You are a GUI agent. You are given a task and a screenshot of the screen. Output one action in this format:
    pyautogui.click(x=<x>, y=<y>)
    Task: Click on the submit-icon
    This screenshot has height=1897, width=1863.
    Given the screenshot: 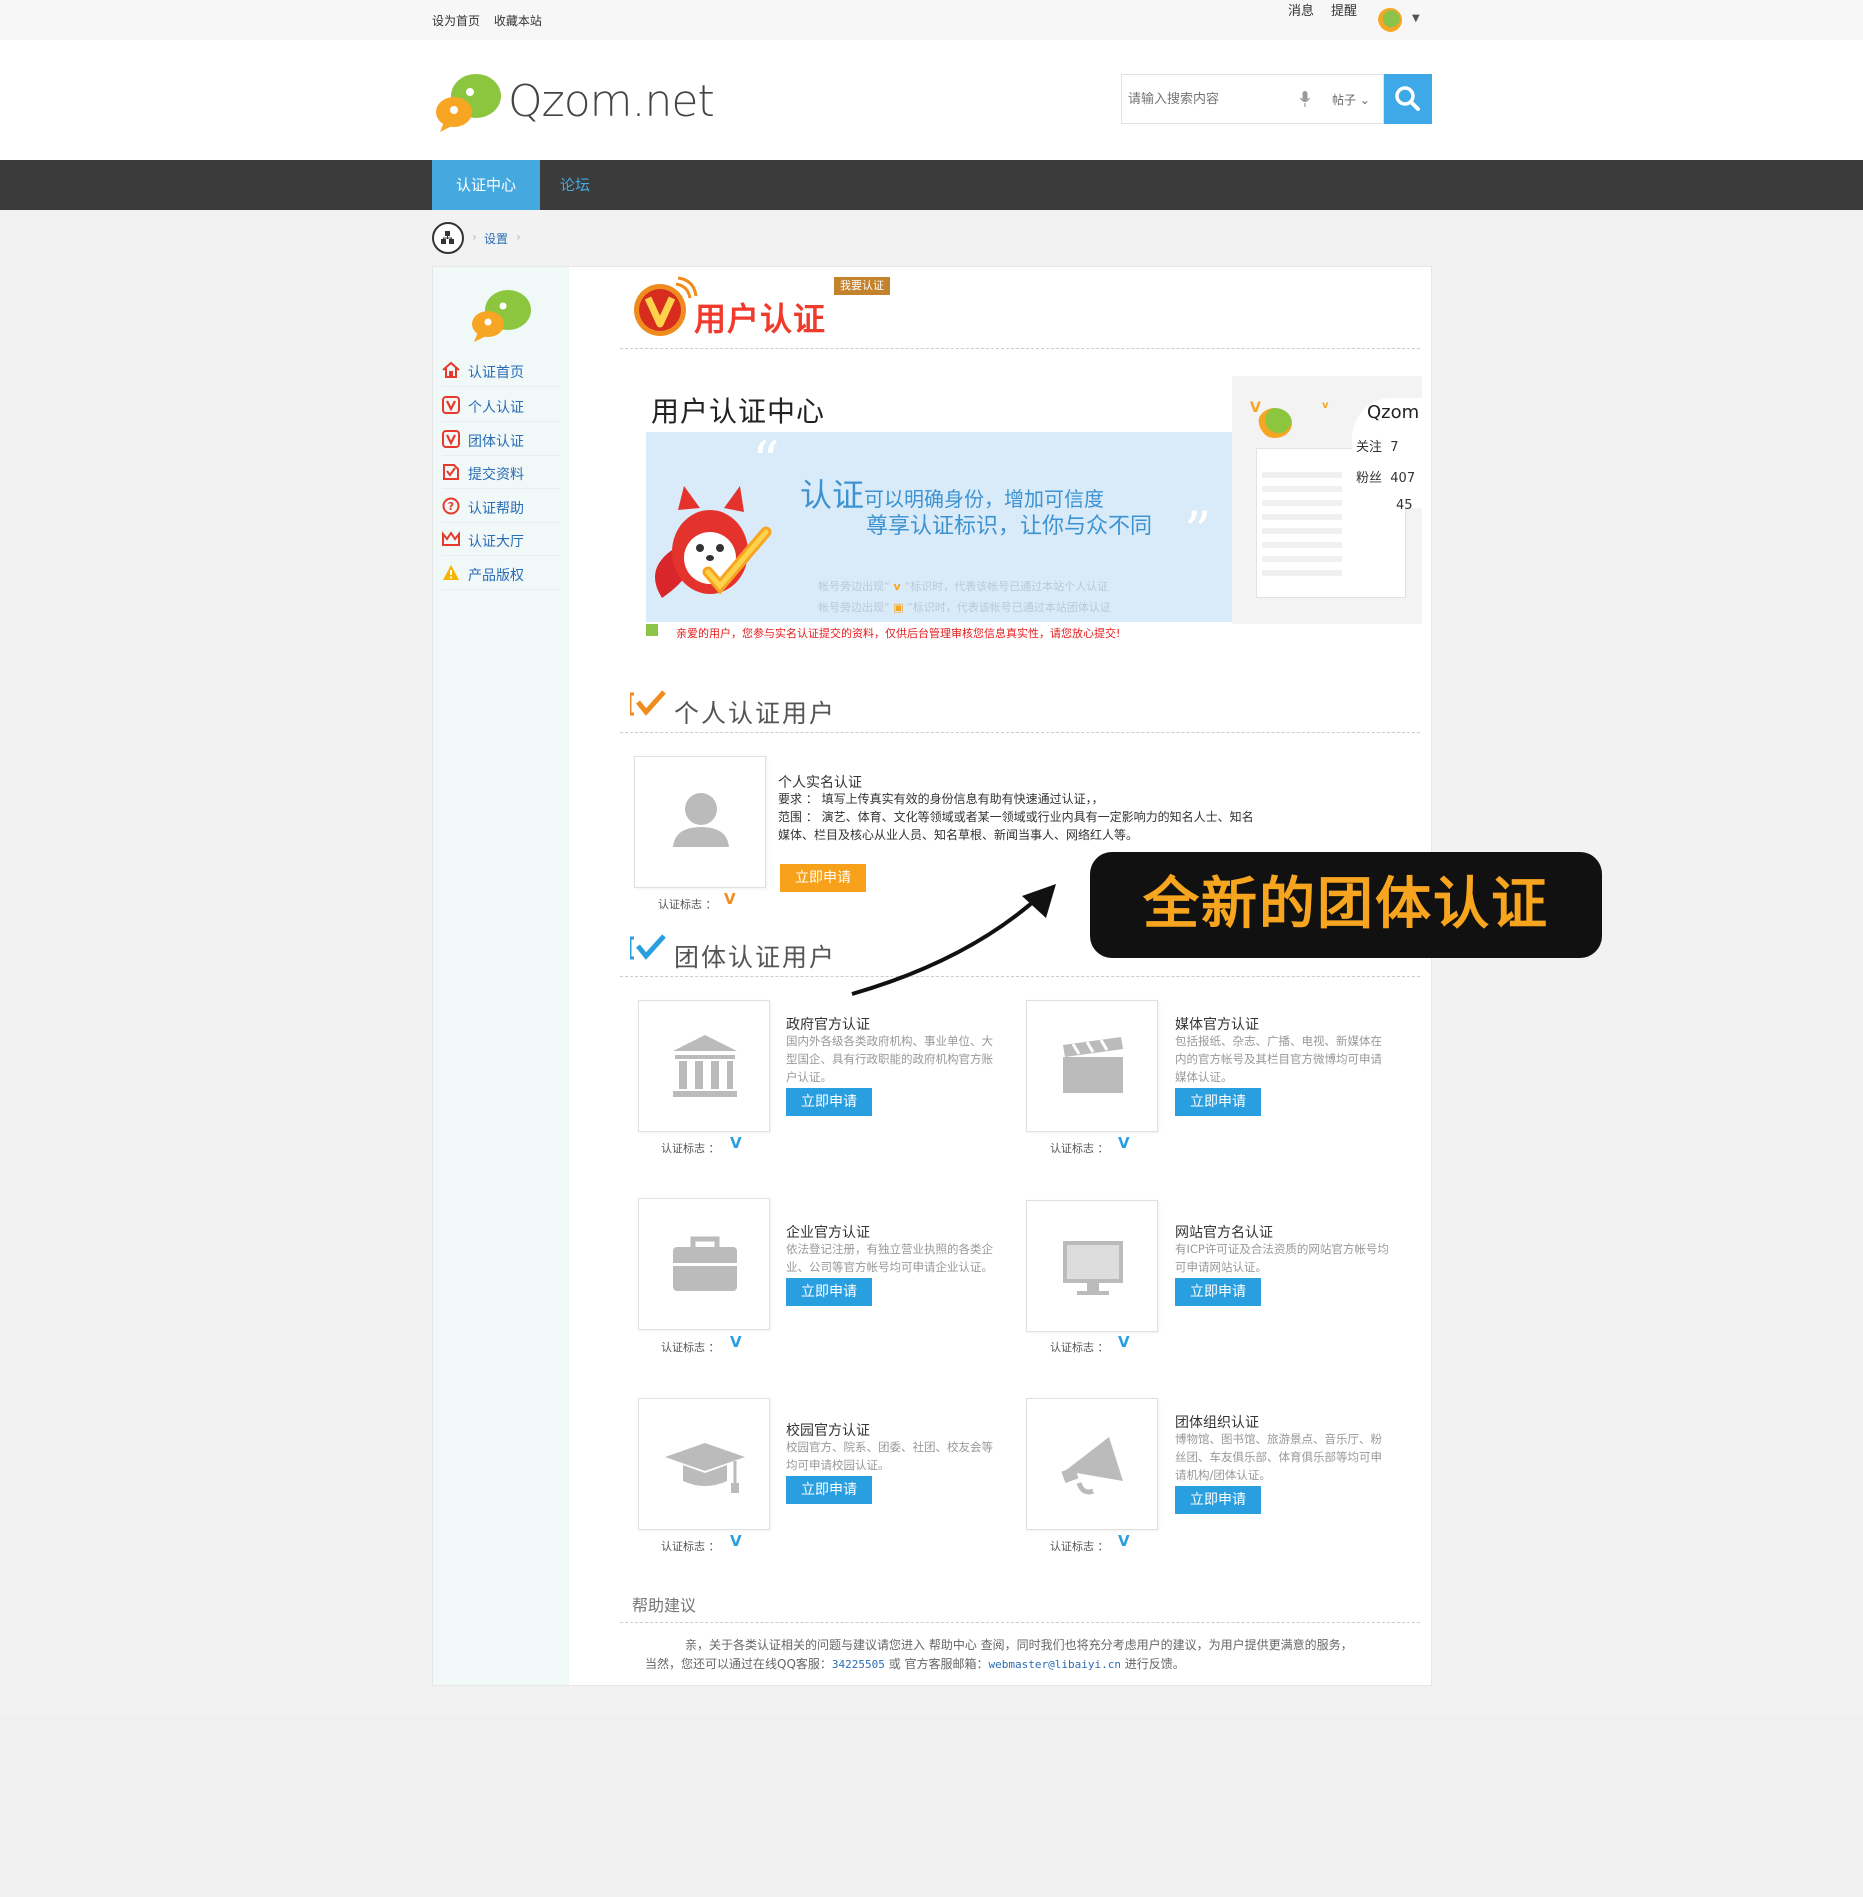 What is the action you would take?
    pyautogui.click(x=451, y=472)
    